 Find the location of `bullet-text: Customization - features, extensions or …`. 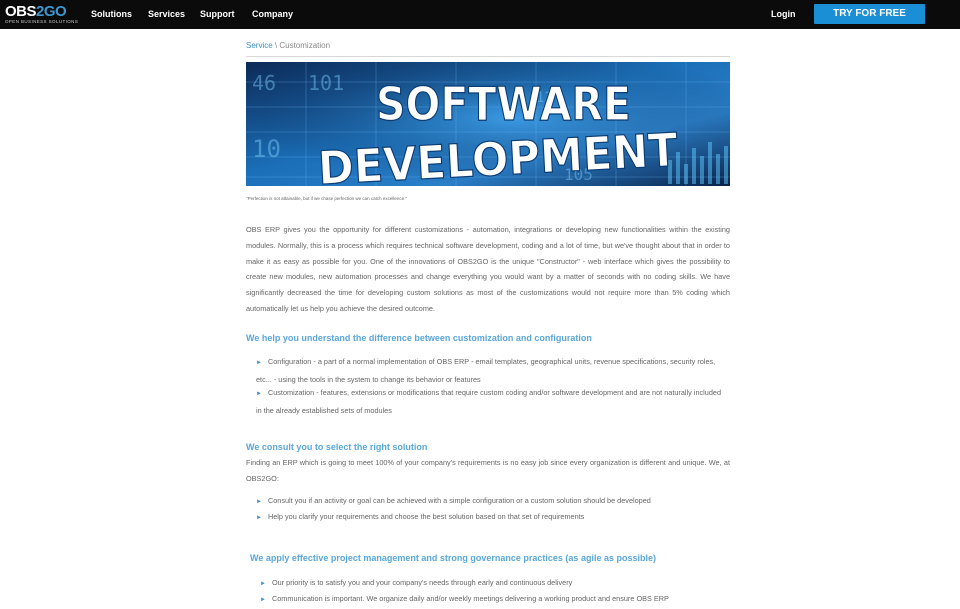

bullet-text: Customization - features, extensions or … is located at coordinates (489, 401).